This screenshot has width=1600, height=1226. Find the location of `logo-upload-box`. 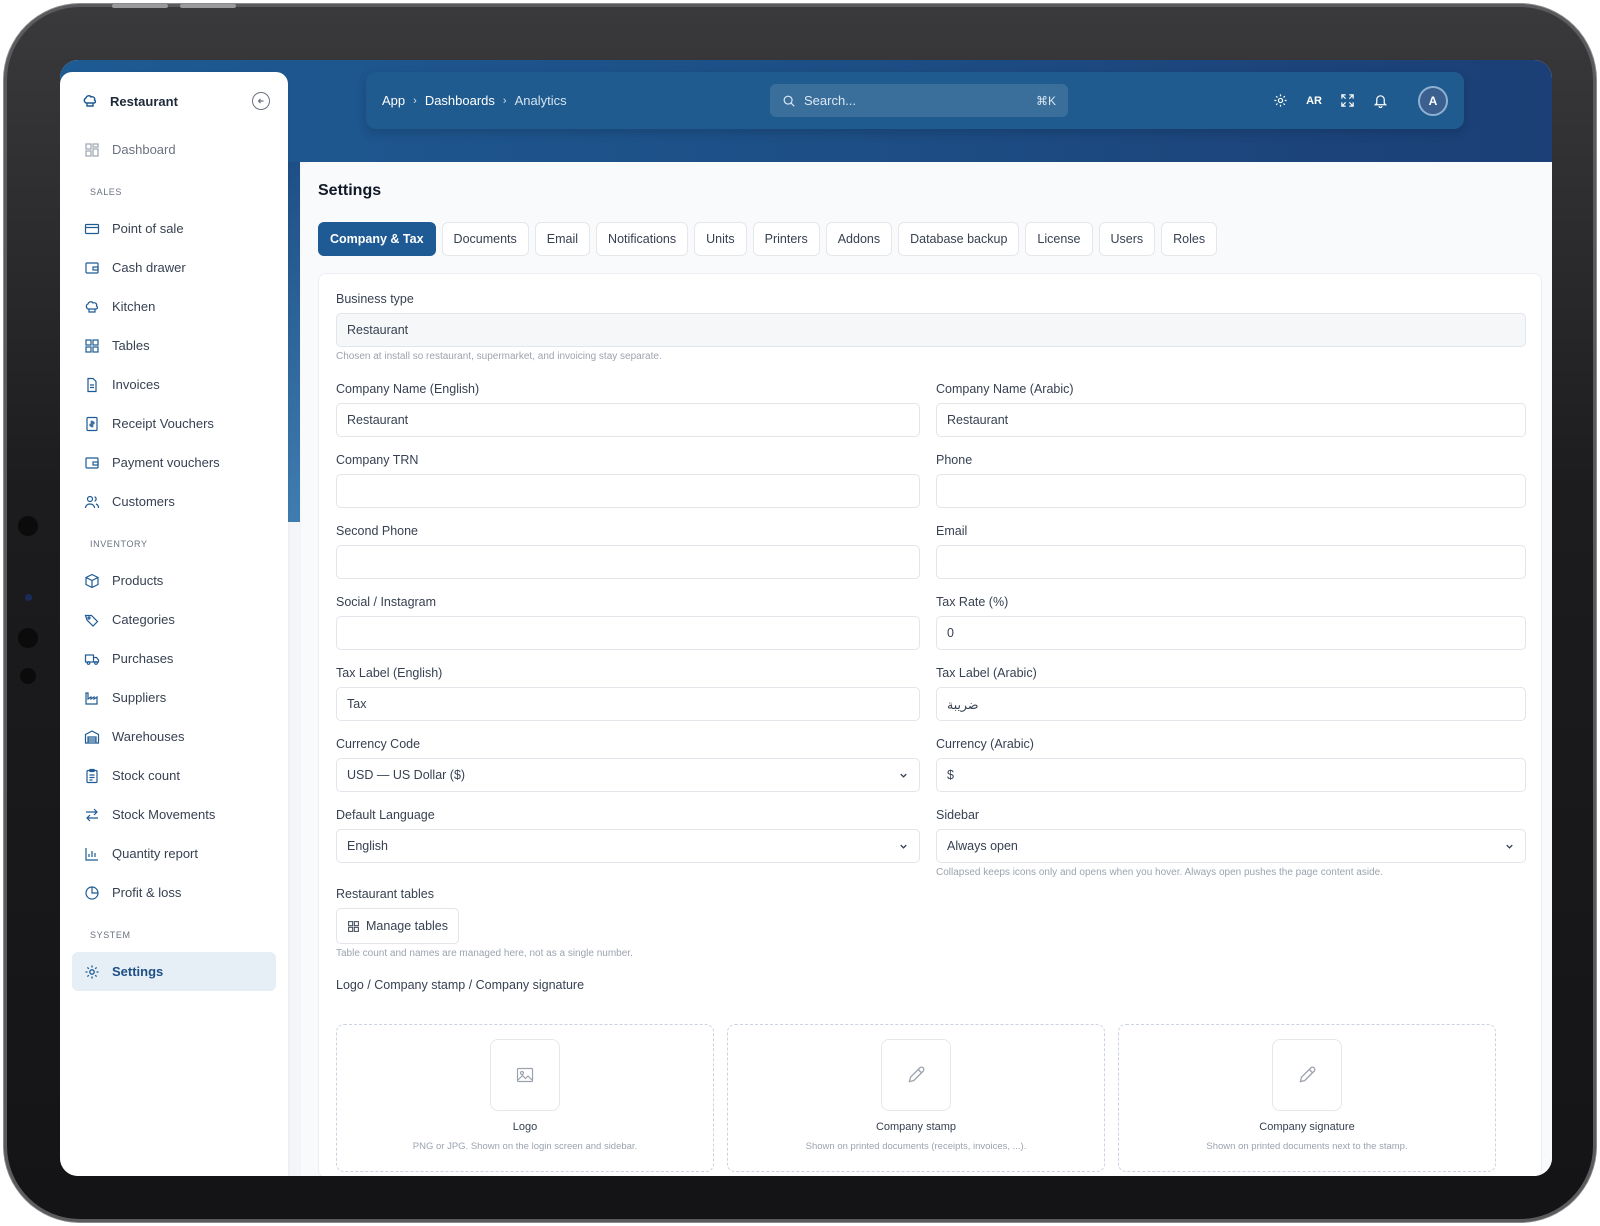

logo-upload-box is located at coordinates (525, 1075).